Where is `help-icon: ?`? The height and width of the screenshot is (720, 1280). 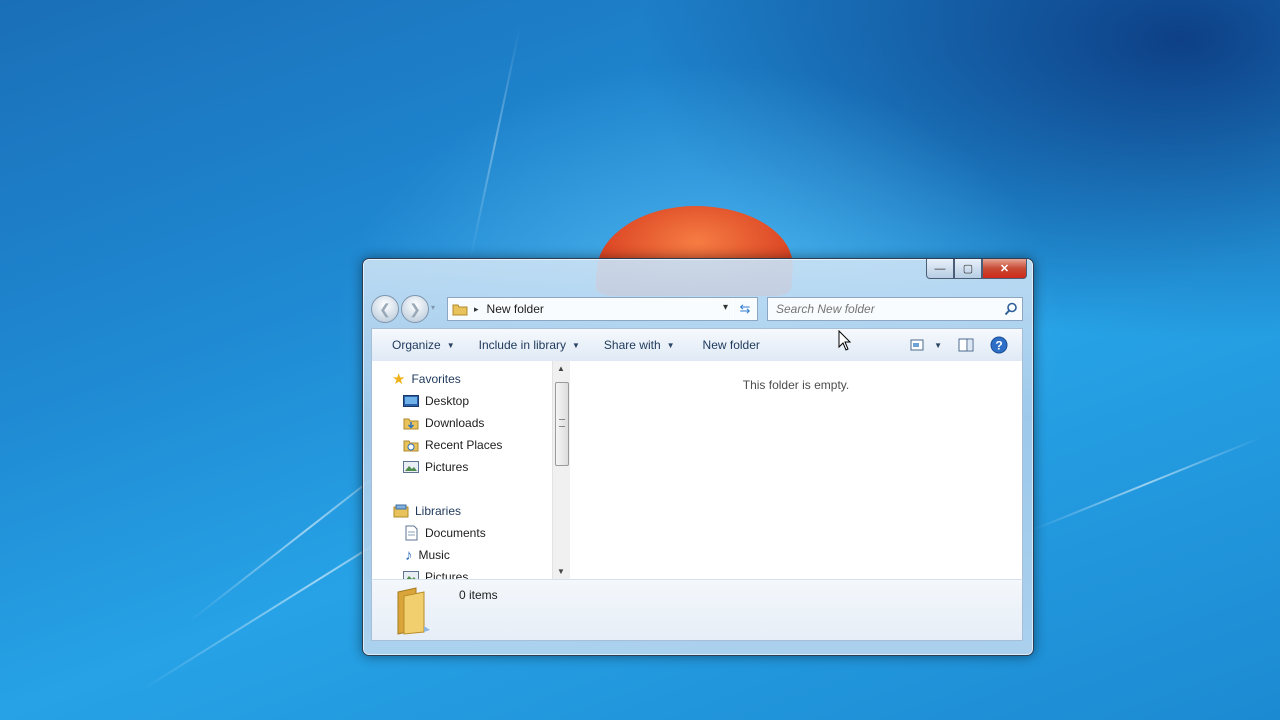
help-icon: ? is located at coordinates (999, 345).